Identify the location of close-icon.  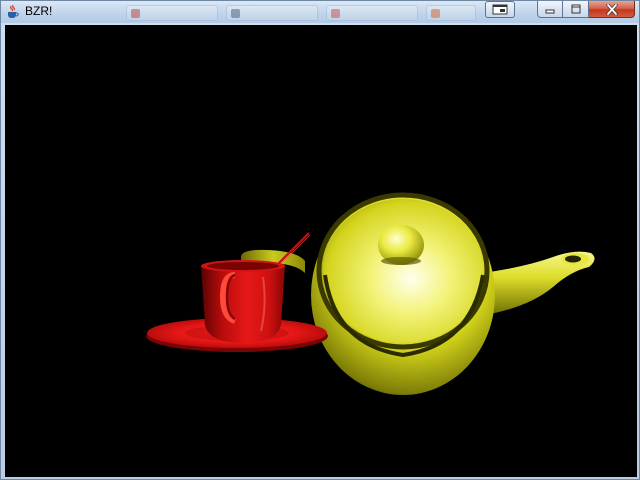
(611, 9).